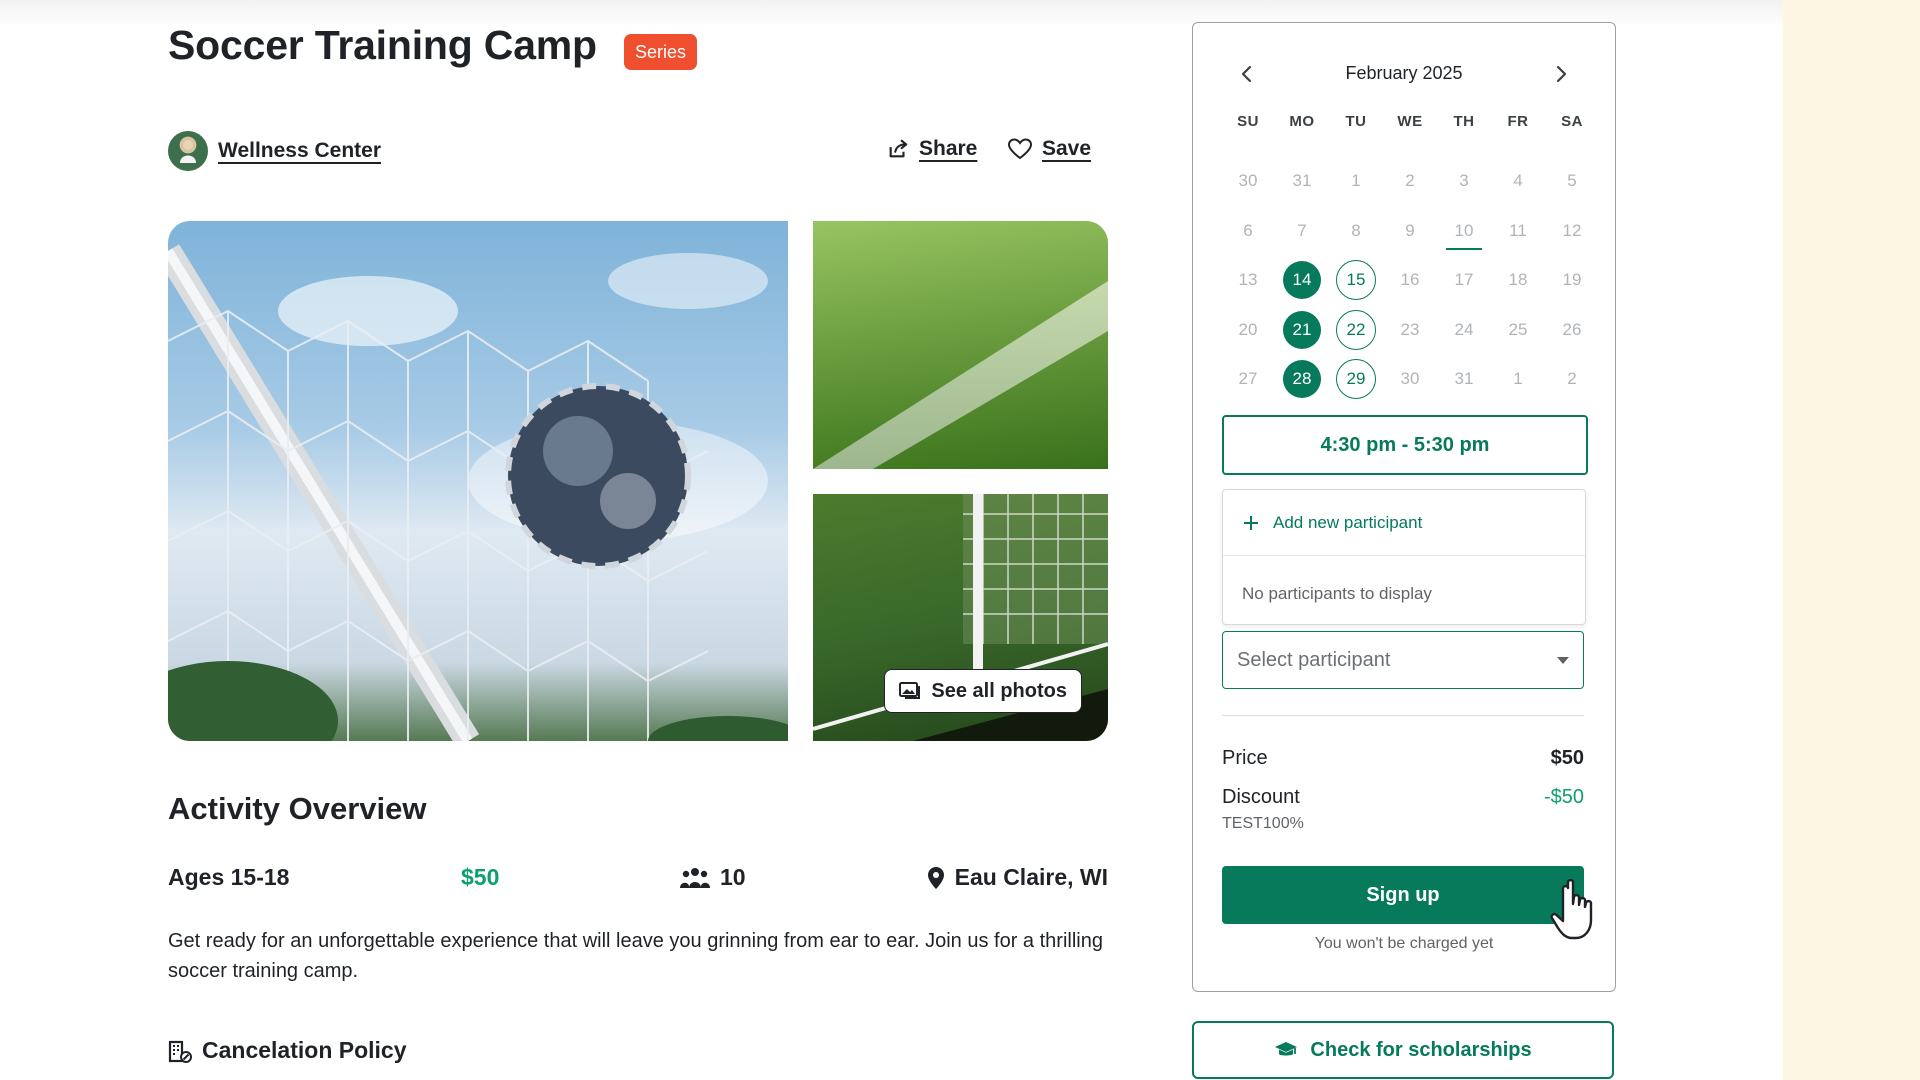  Describe the element at coordinates (1567, 758) in the screenshot. I see `price-value: $50` at that location.